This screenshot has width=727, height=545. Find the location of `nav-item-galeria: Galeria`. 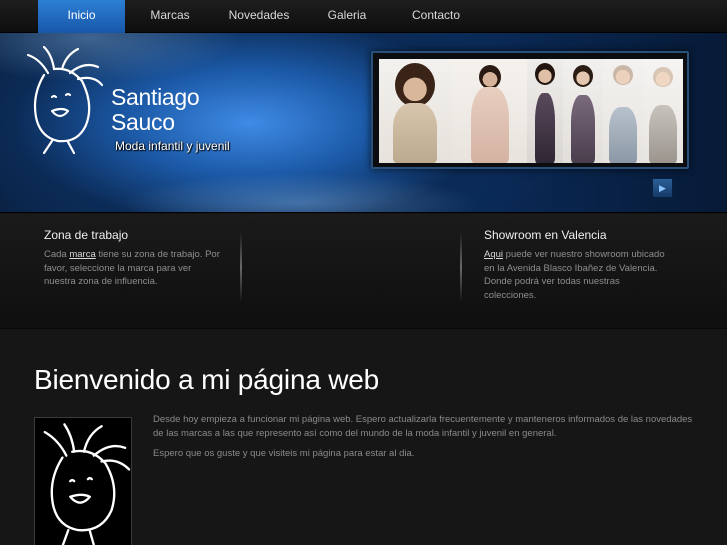

nav-item-galeria: Galeria is located at coordinates (347, 16).